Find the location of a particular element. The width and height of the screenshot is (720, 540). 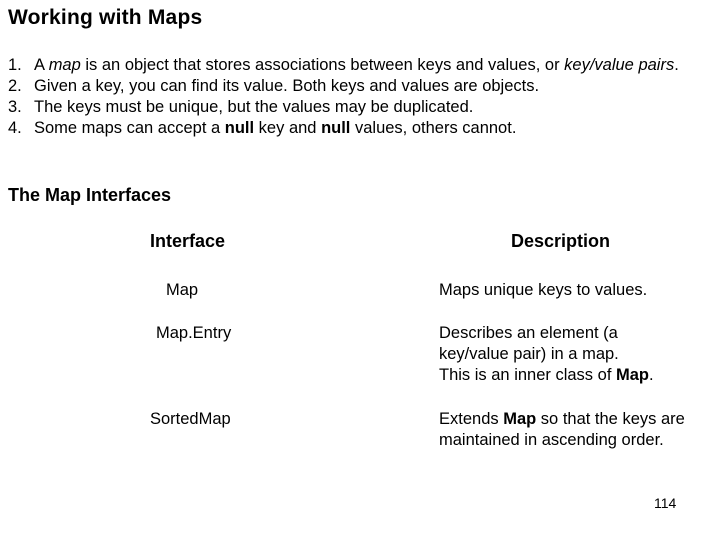

column-header-description: Description is located at coordinates (561, 241).